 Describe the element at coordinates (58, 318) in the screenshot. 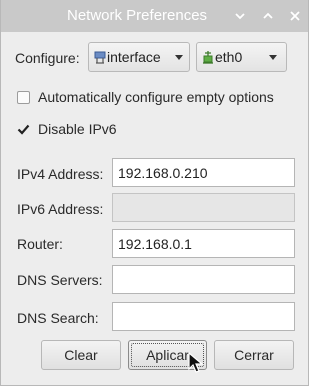

I see `dns-search-label: DNS Search:` at that location.